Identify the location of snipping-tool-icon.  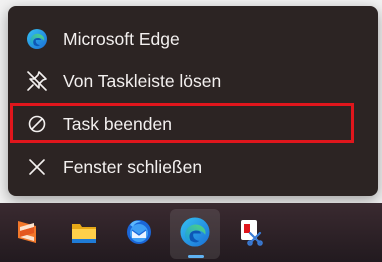
(251, 234).